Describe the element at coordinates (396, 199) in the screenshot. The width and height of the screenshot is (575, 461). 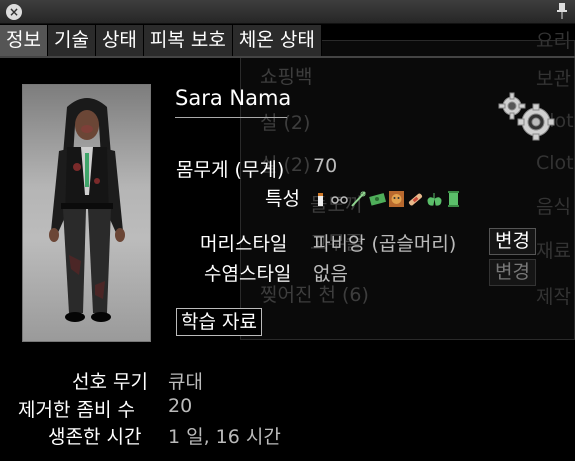
I see `lion-icon` at that location.